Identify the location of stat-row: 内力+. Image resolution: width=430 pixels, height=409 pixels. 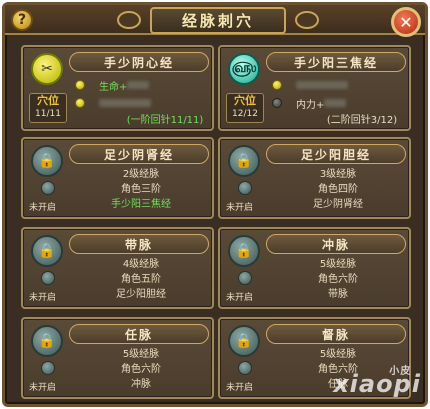
(309, 103).